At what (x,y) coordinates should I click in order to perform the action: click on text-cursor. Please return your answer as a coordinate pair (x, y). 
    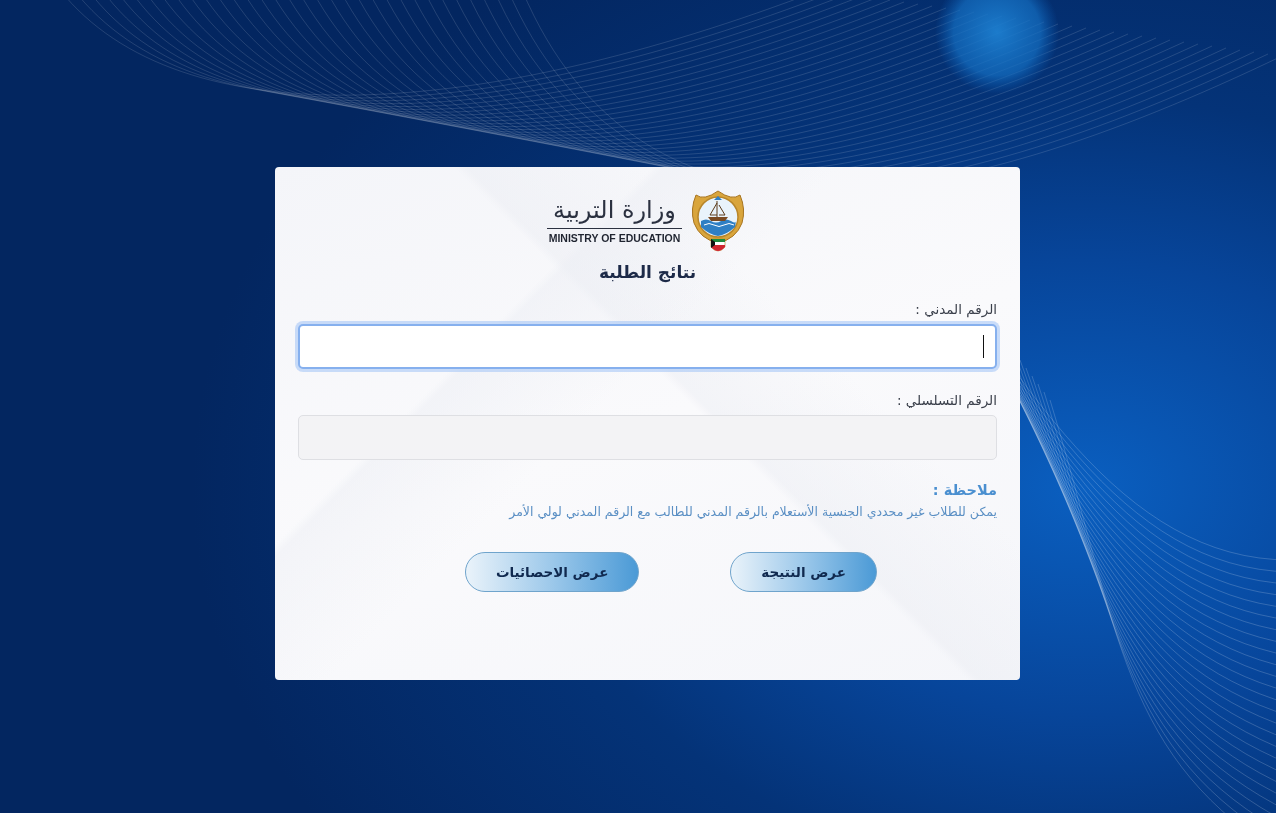
    Looking at the image, I should click on (983, 346).